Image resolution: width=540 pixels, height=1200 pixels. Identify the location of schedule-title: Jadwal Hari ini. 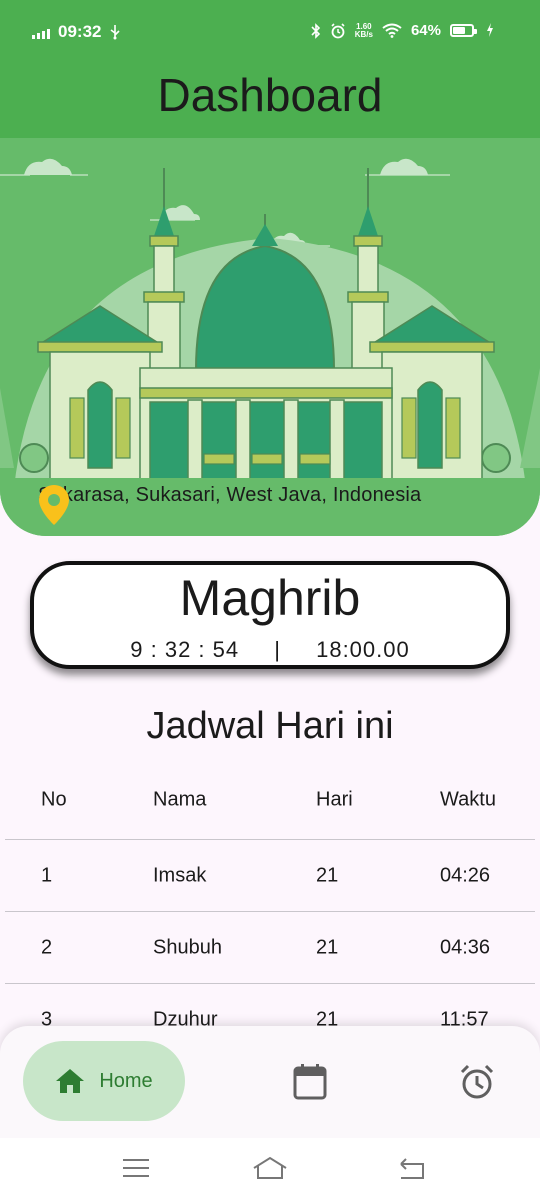
(270, 726).